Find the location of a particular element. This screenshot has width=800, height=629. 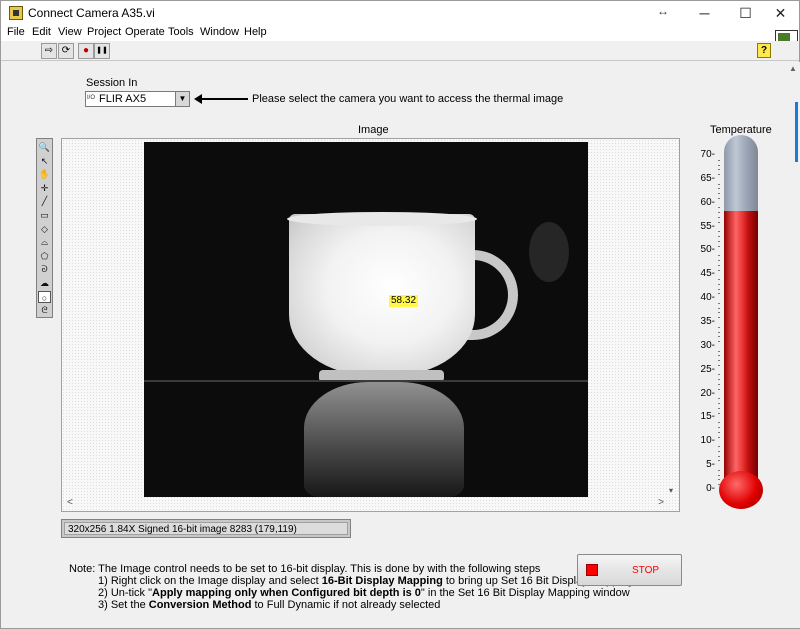

point-tool-icon: ✛ is located at coordinates (44, 188).